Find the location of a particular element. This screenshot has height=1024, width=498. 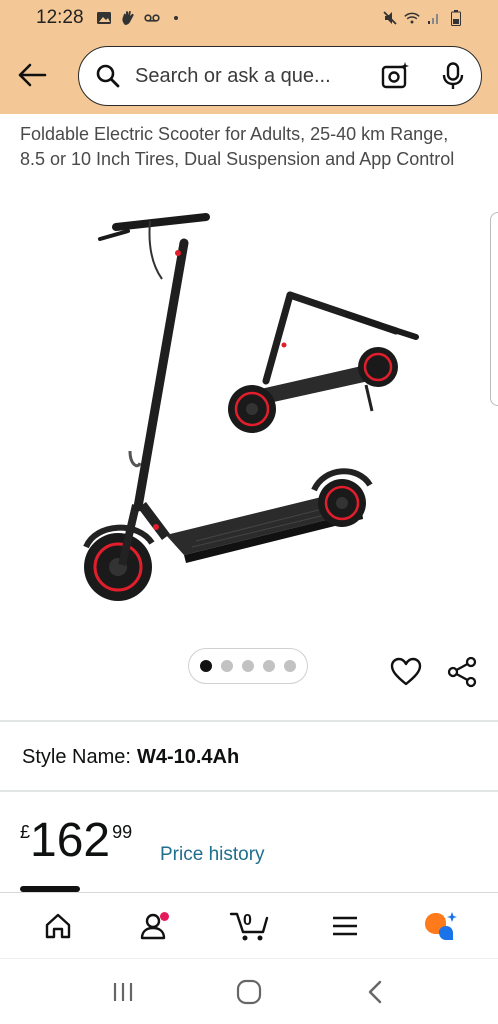

share-button is located at coordinates (462, 672).